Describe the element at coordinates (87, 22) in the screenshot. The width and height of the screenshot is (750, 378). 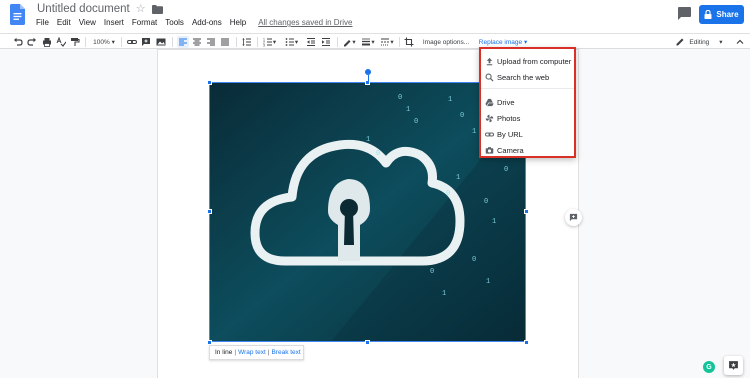
I see `menu-view: View` at that location.